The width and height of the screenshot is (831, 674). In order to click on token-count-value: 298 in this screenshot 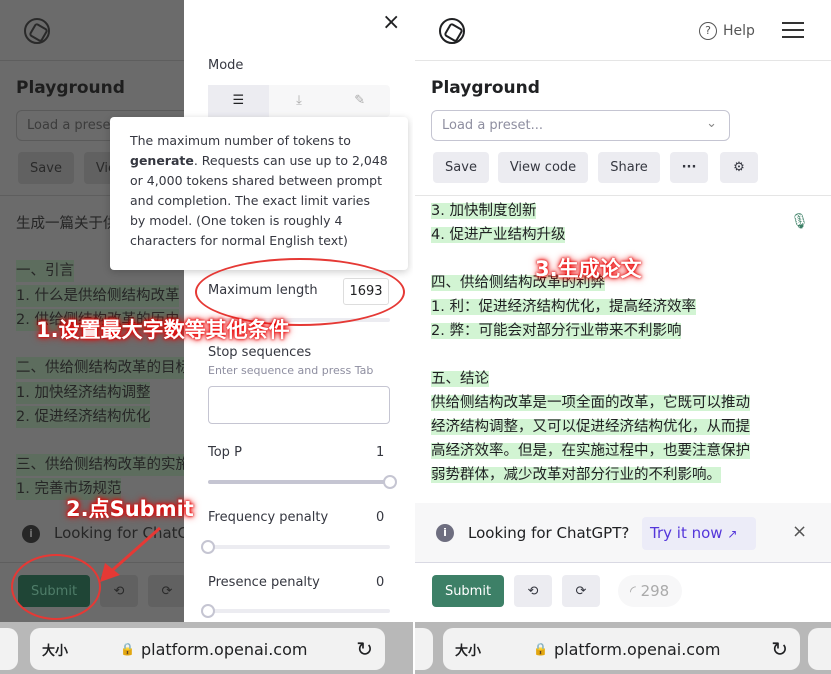, I will do `click(655, 591)`.